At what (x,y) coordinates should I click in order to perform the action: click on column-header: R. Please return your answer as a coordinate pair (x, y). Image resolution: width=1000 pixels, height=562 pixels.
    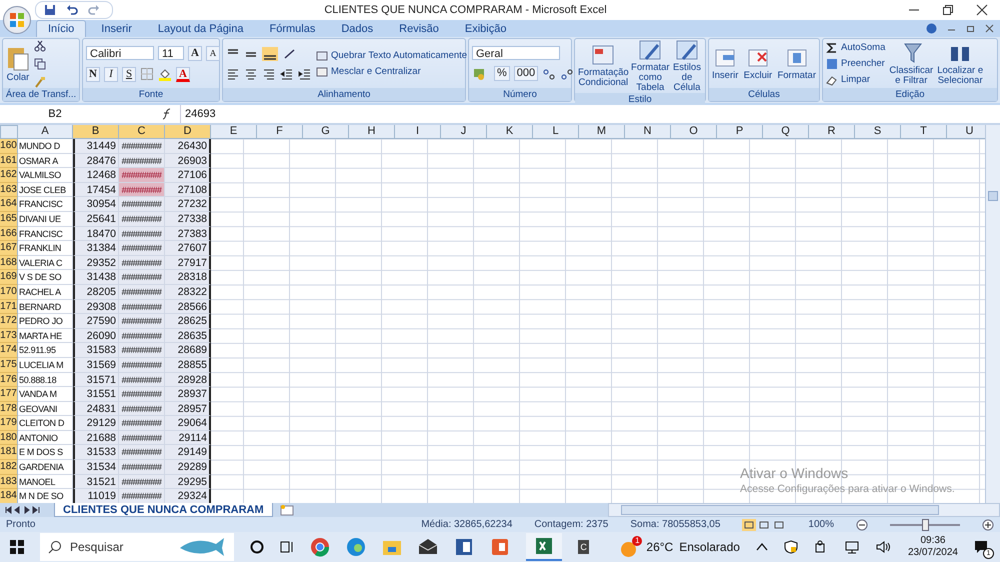
    Looking at the image, I should click on (832, 132).